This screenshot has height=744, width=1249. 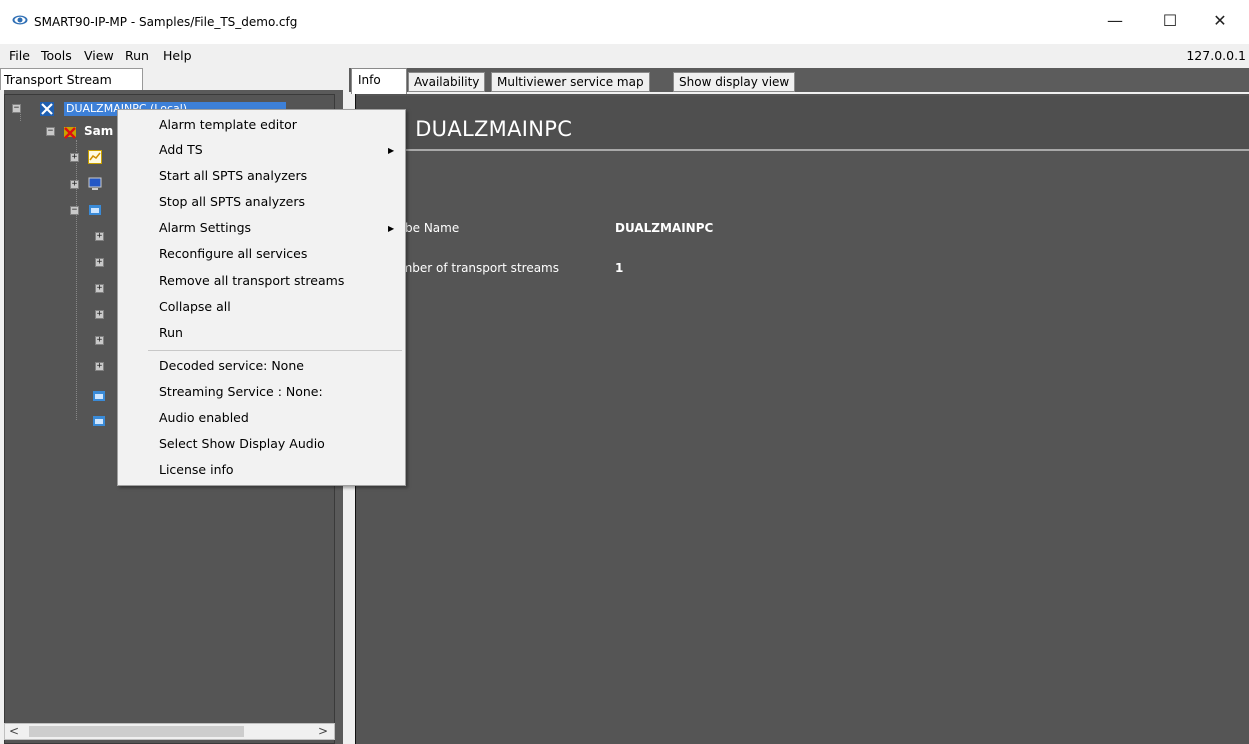 What do you see at coordinates (1216, 55) in the screenshot?
I see `server-address: 127.0.0.1` at bounding box center [1216, 55].